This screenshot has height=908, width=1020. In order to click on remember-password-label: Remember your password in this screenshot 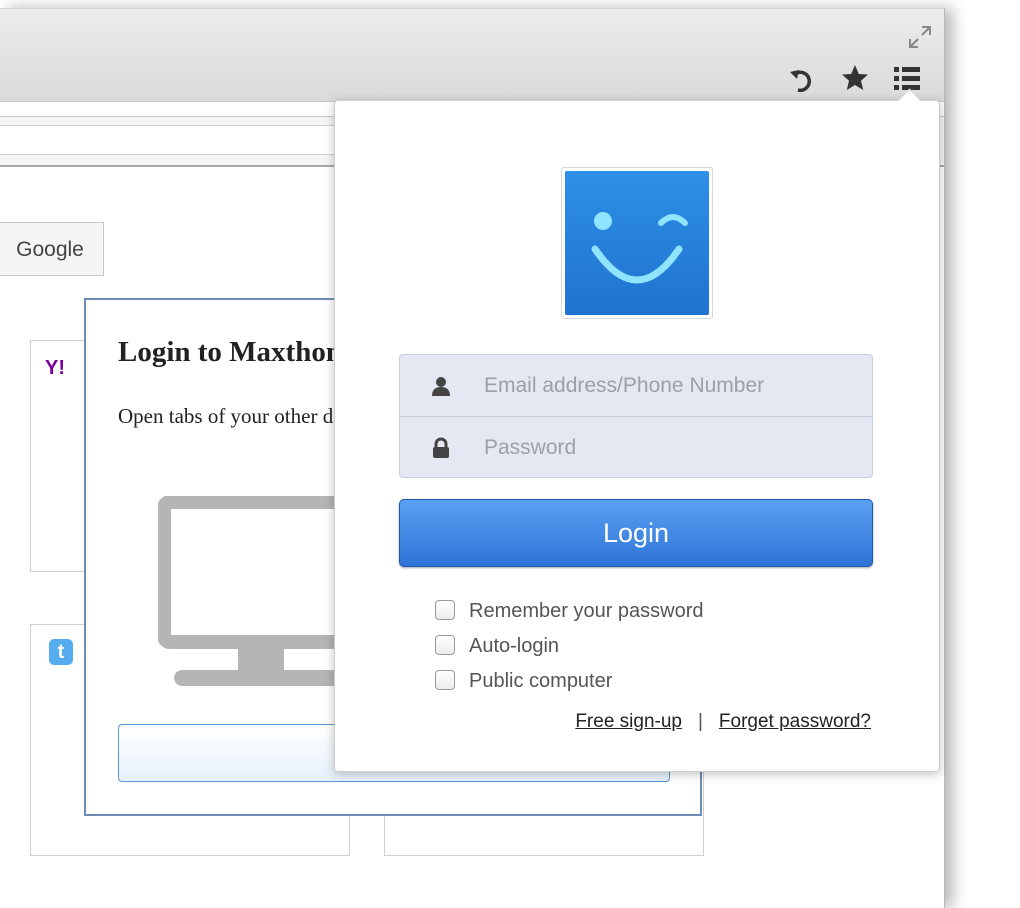, I will do `click(586, 611)`.